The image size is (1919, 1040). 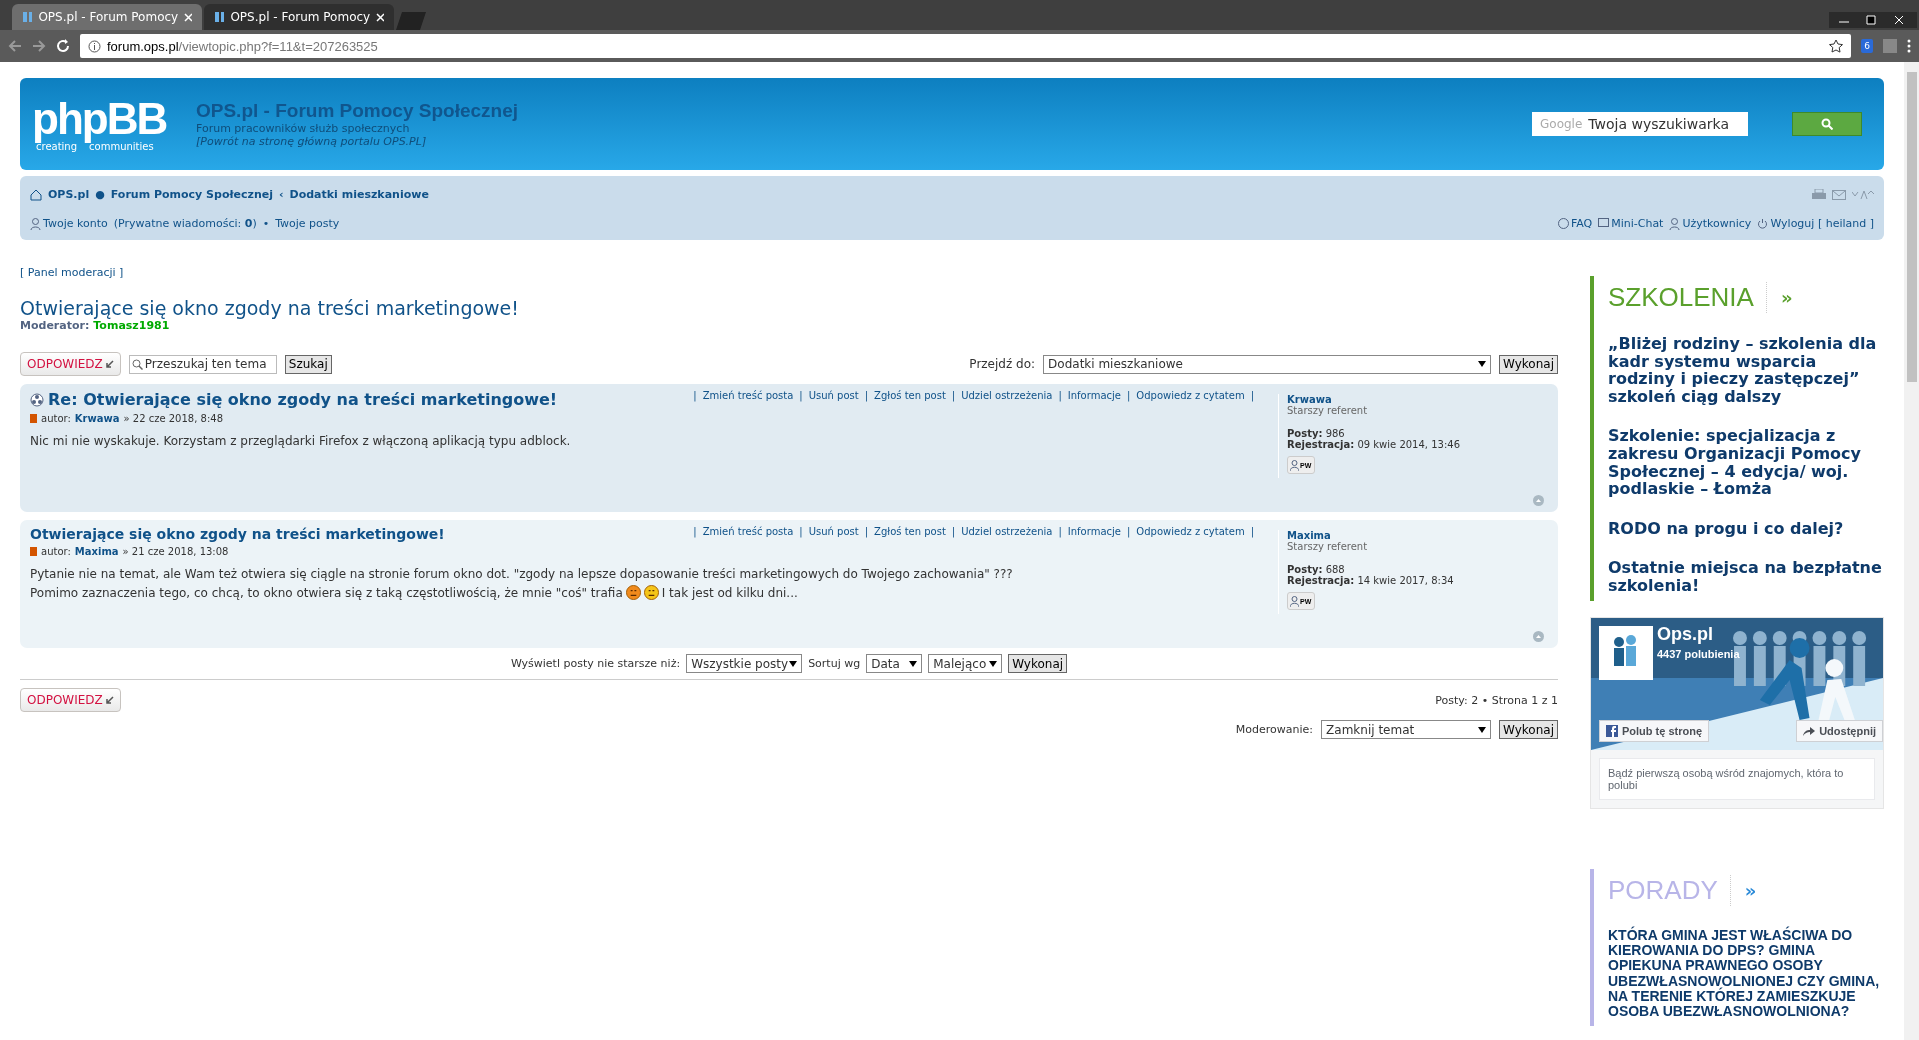 What do you see at coordinates (1737, 778) in the screenshot?
I see `facebook-note: Bądź pierwszą osobą wśród znajomych, która to polubi` at bounding box center [1737, 778].